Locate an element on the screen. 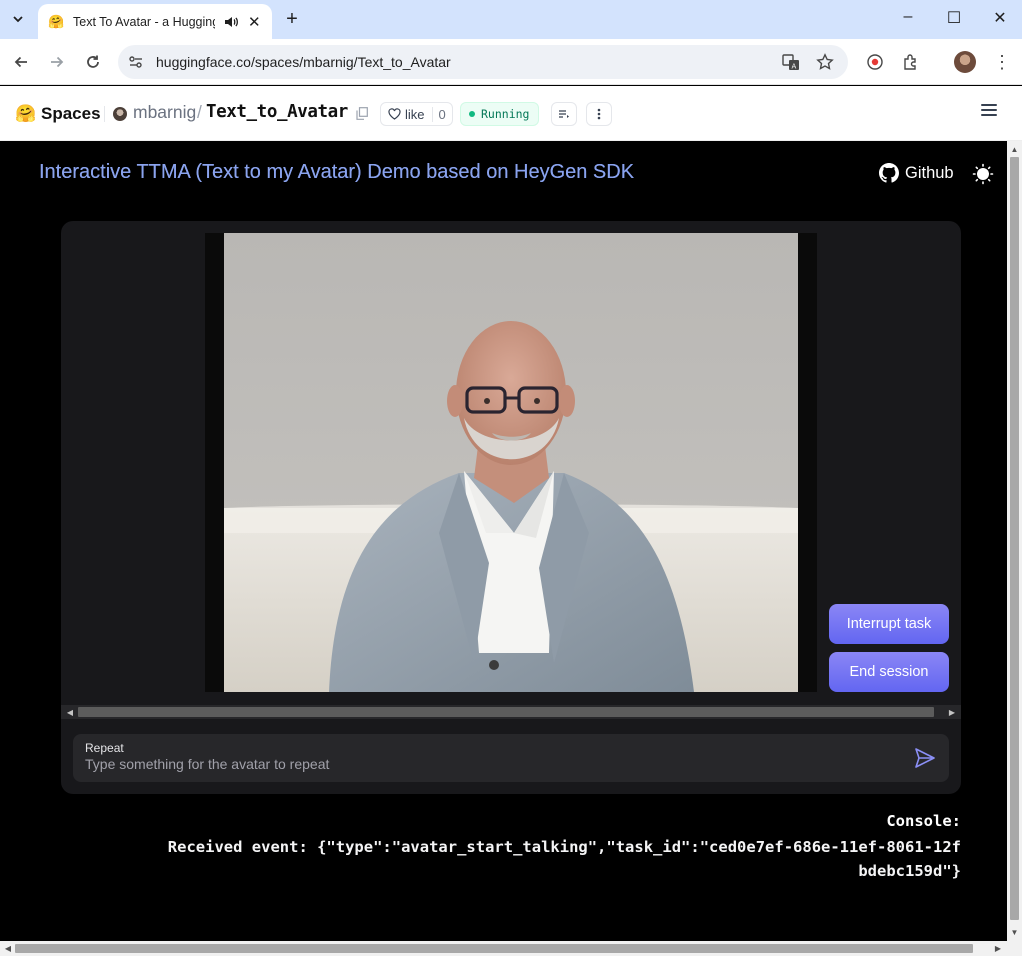 The image size is (1022, 956). new-tab-plus-icon: + is located at coordinates (292, 19).